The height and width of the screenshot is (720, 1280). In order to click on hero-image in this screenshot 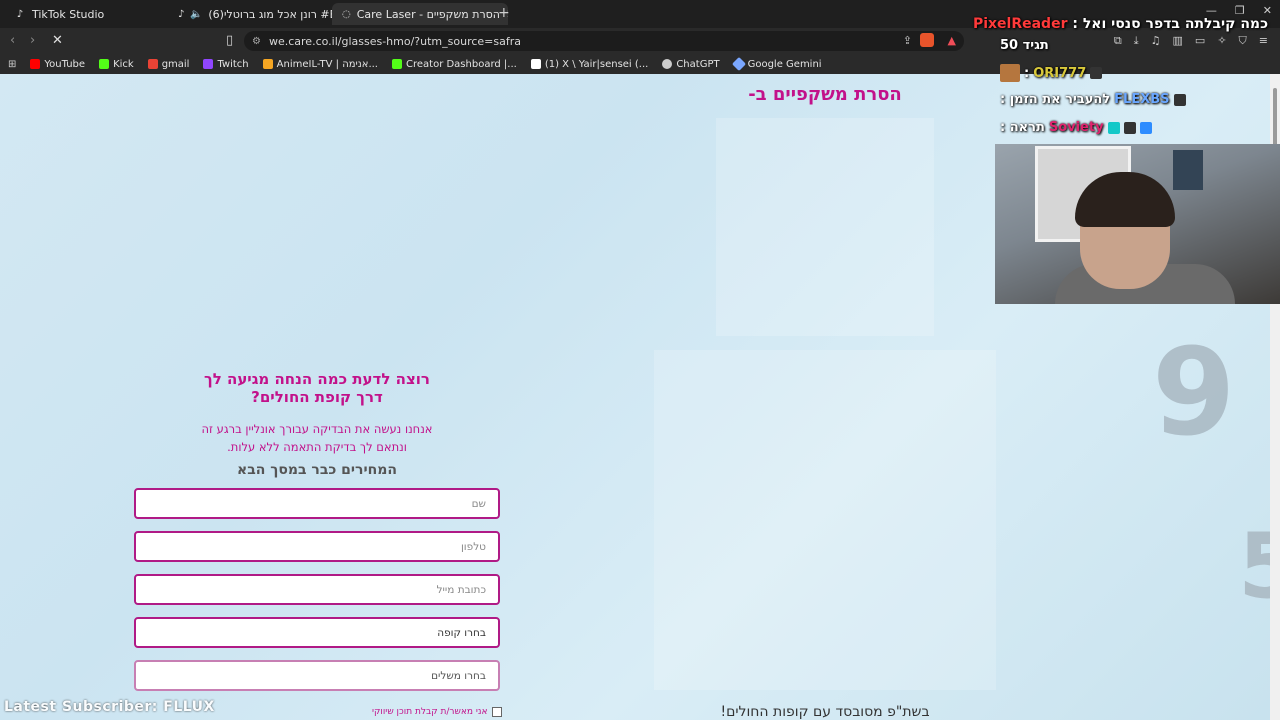, I will do `click(825, 227)`.